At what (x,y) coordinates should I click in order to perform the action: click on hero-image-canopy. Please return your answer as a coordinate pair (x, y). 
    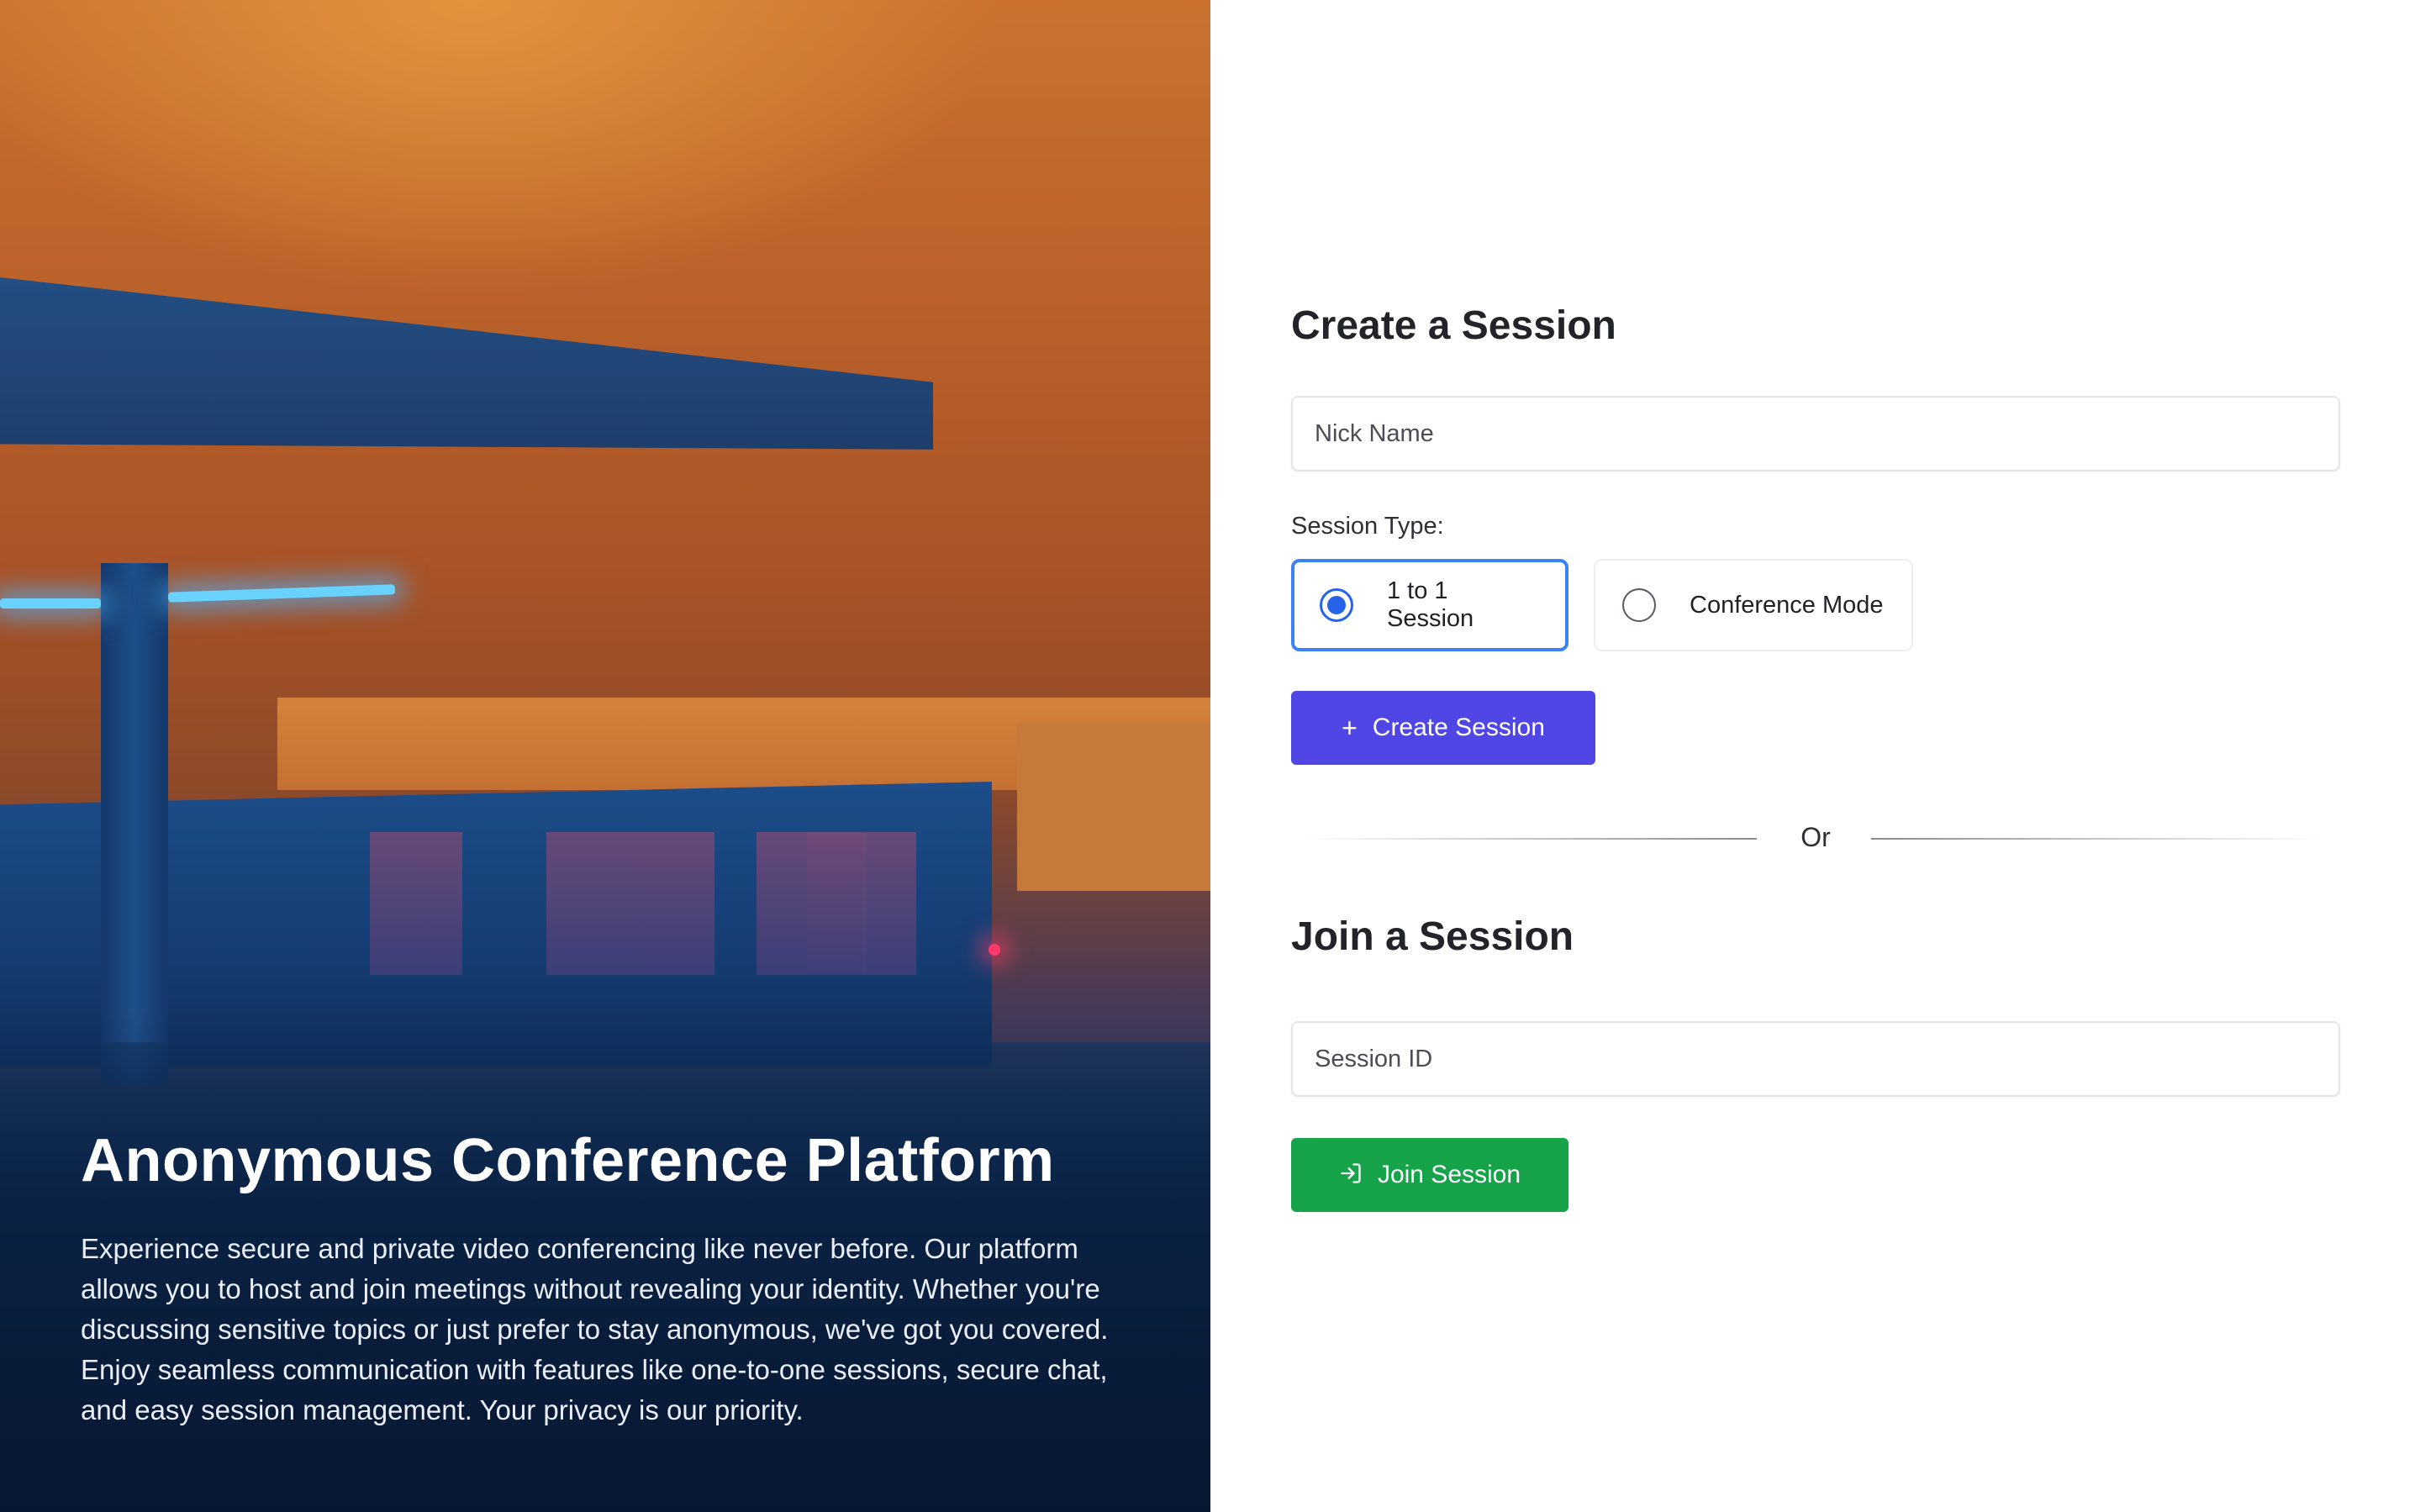
    Looking at the image, I should click on (466, 364).